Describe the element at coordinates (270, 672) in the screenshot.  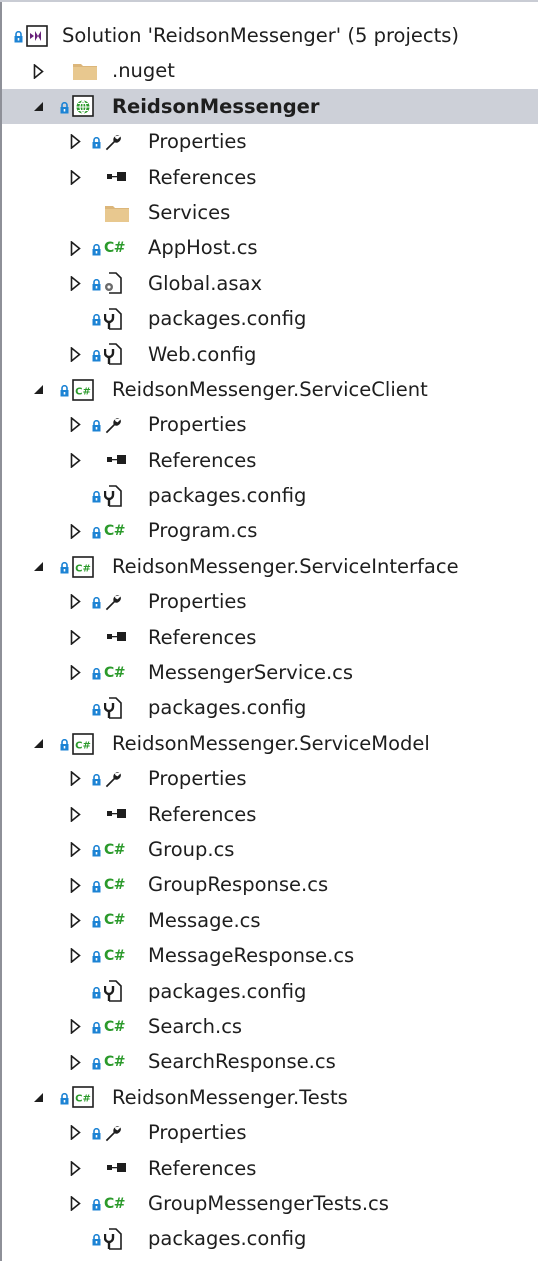
I see `tree-item-node: C# MessengerService.cs` at that location.